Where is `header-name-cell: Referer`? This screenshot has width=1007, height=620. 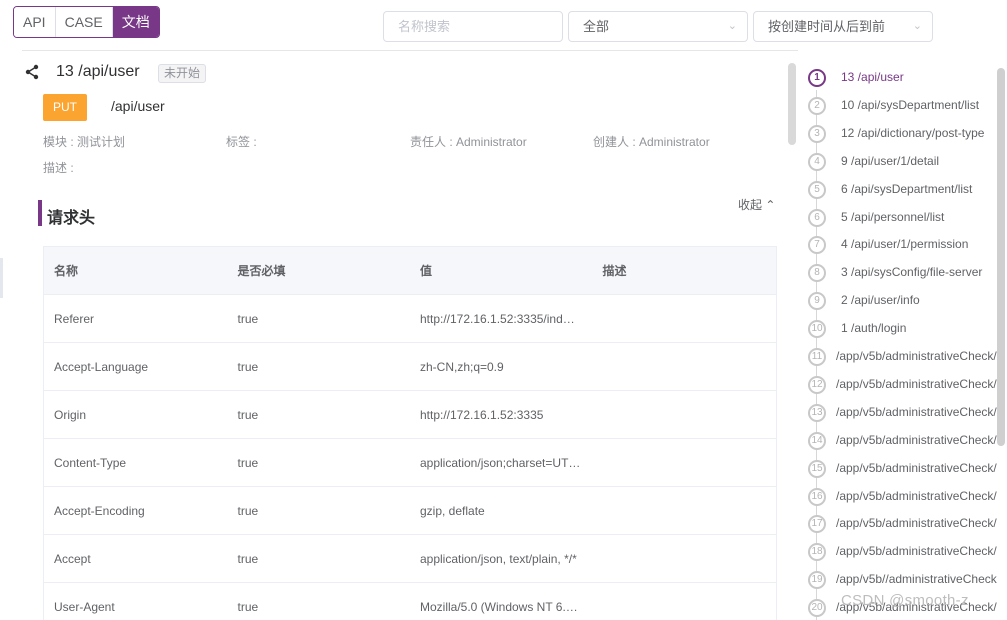
header-name-cell: Referer is located at coordinates (74, 318).